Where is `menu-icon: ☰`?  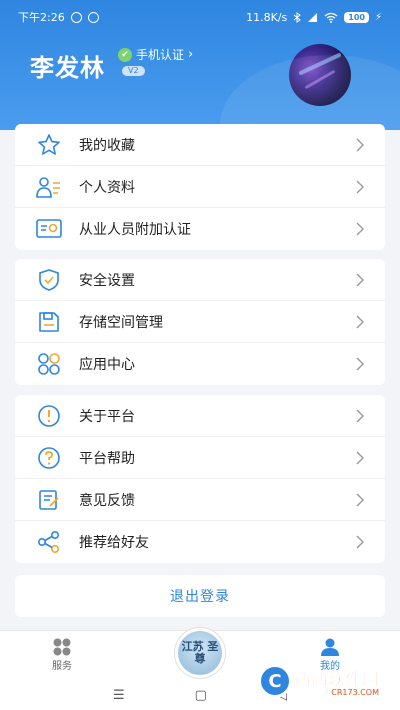 menu-icon: ☰ is located at coordinates (119, 695).